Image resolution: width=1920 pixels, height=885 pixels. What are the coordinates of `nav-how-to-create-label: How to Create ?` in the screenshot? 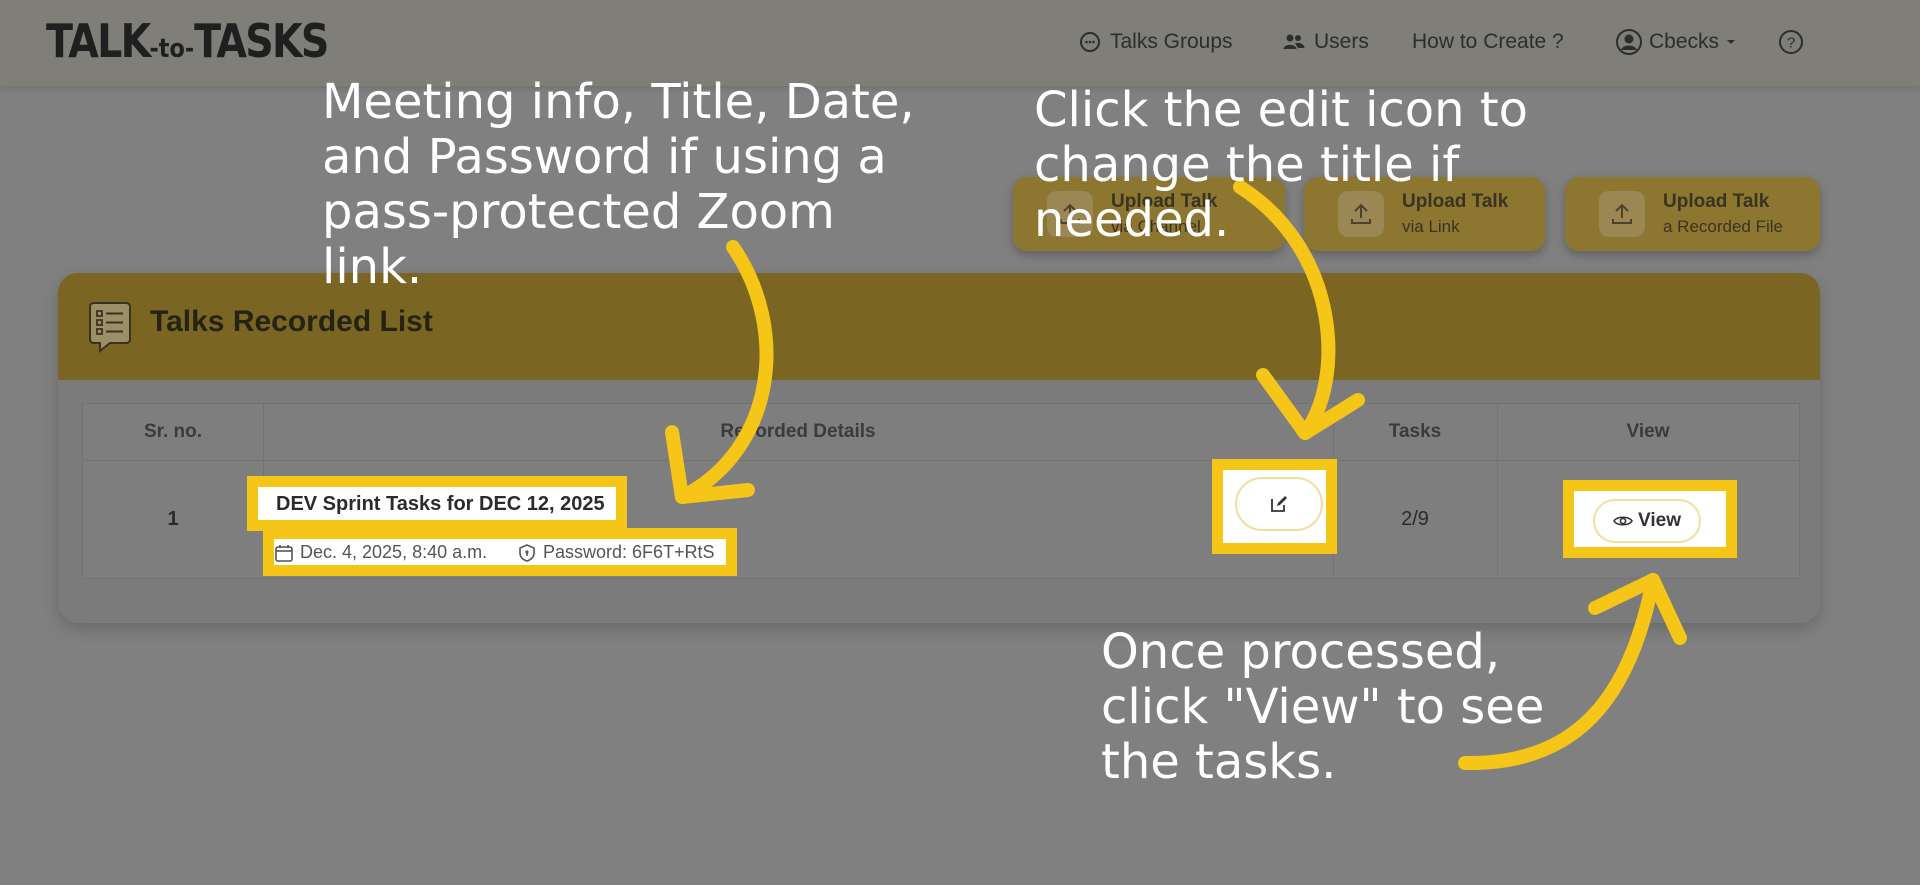 It's located at (1488, 41).